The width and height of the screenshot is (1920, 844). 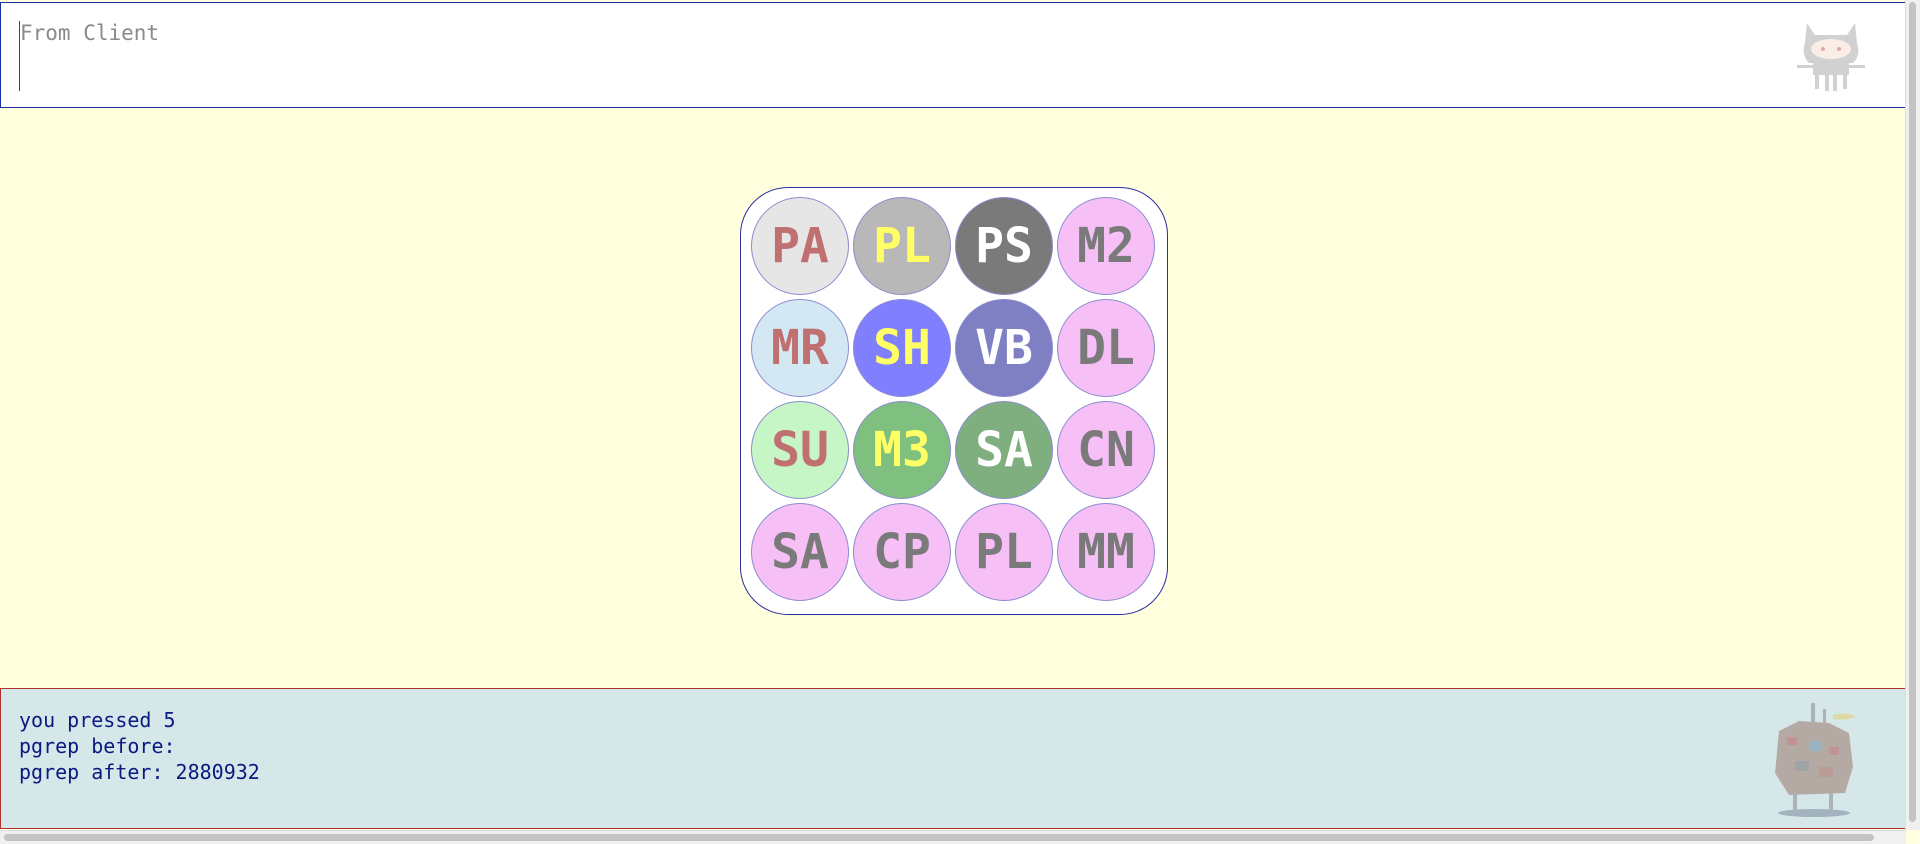 What do you see at coordinates (1912, 412) in the screenshot?
I see `vertical-scroll-thumb` at bounding box center [1912, 412].